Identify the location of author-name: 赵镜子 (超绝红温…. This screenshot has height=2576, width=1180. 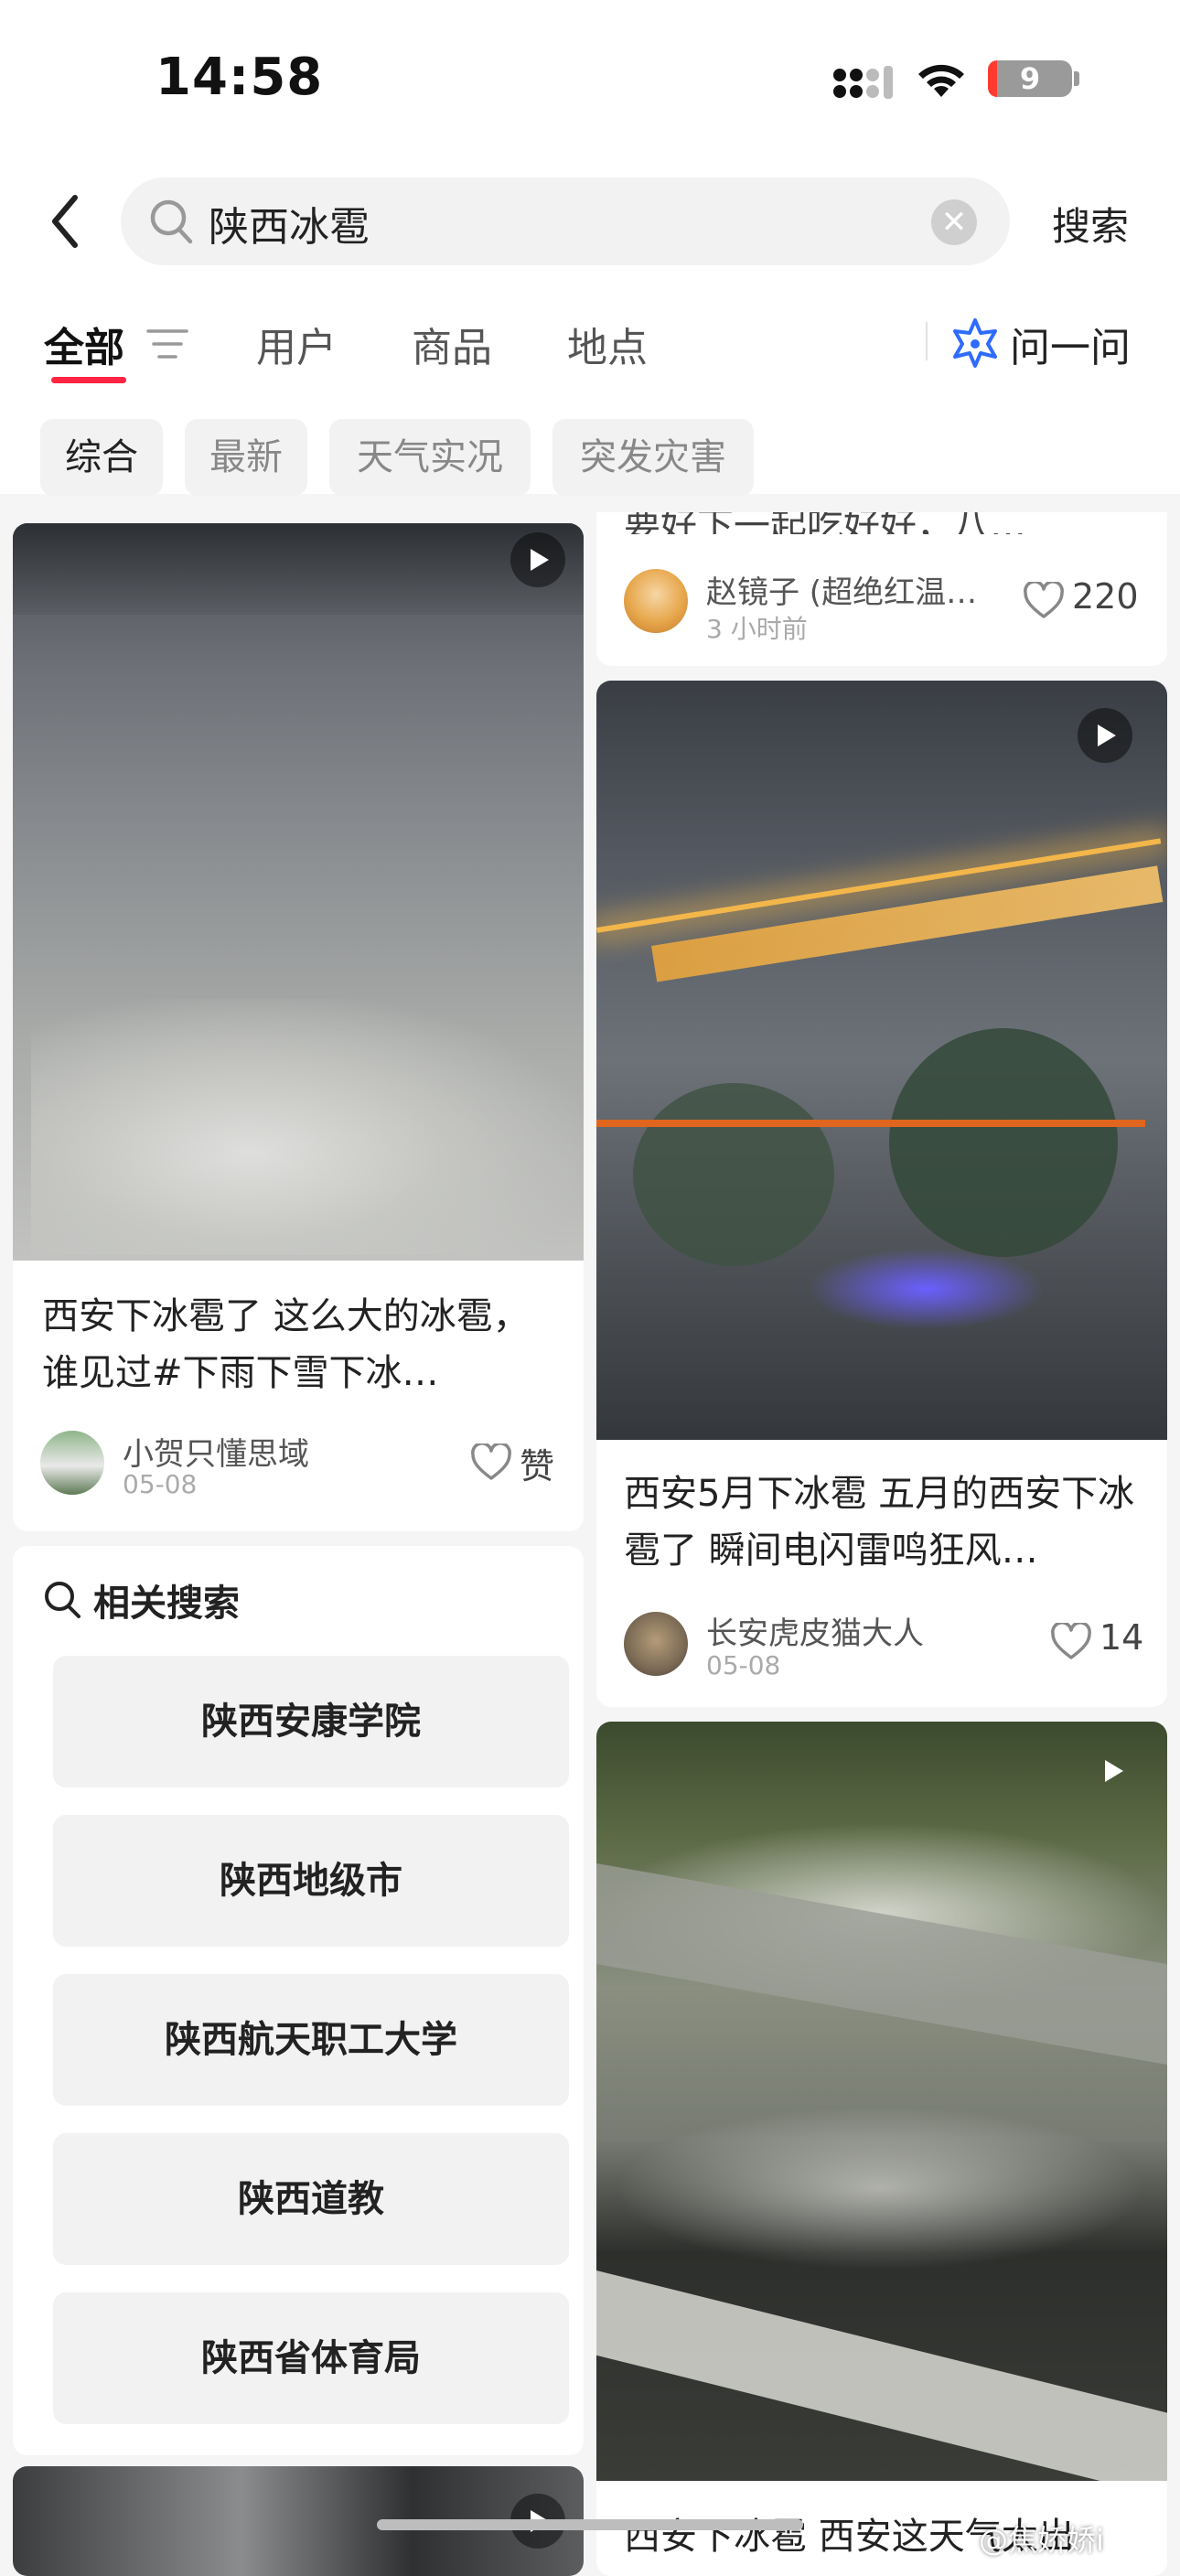
(857, 590).